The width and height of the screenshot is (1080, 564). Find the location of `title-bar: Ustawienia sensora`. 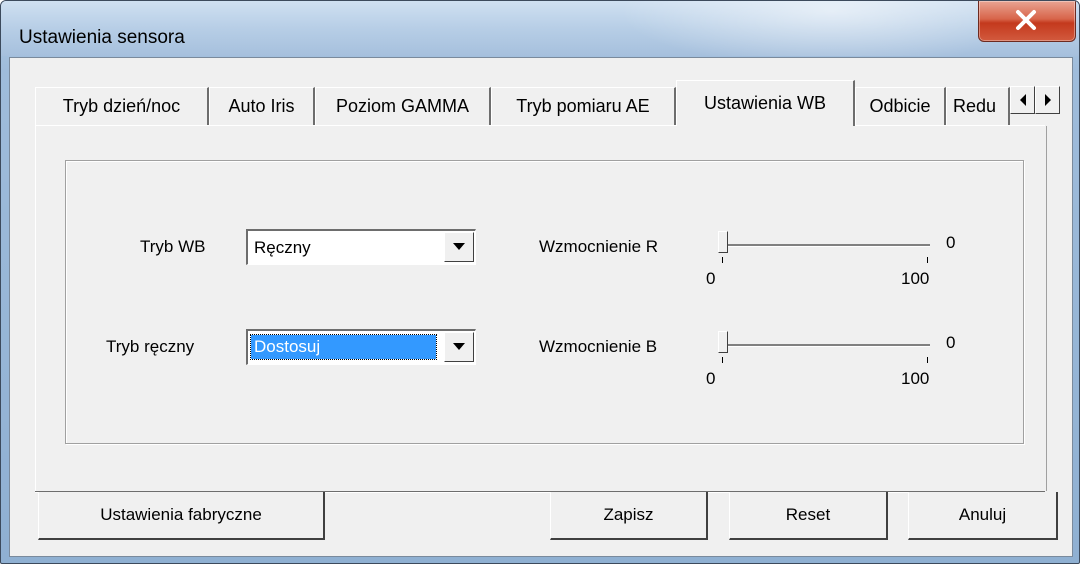

title-bar: Ustawienia sensora is located at coordinates (540, 28).